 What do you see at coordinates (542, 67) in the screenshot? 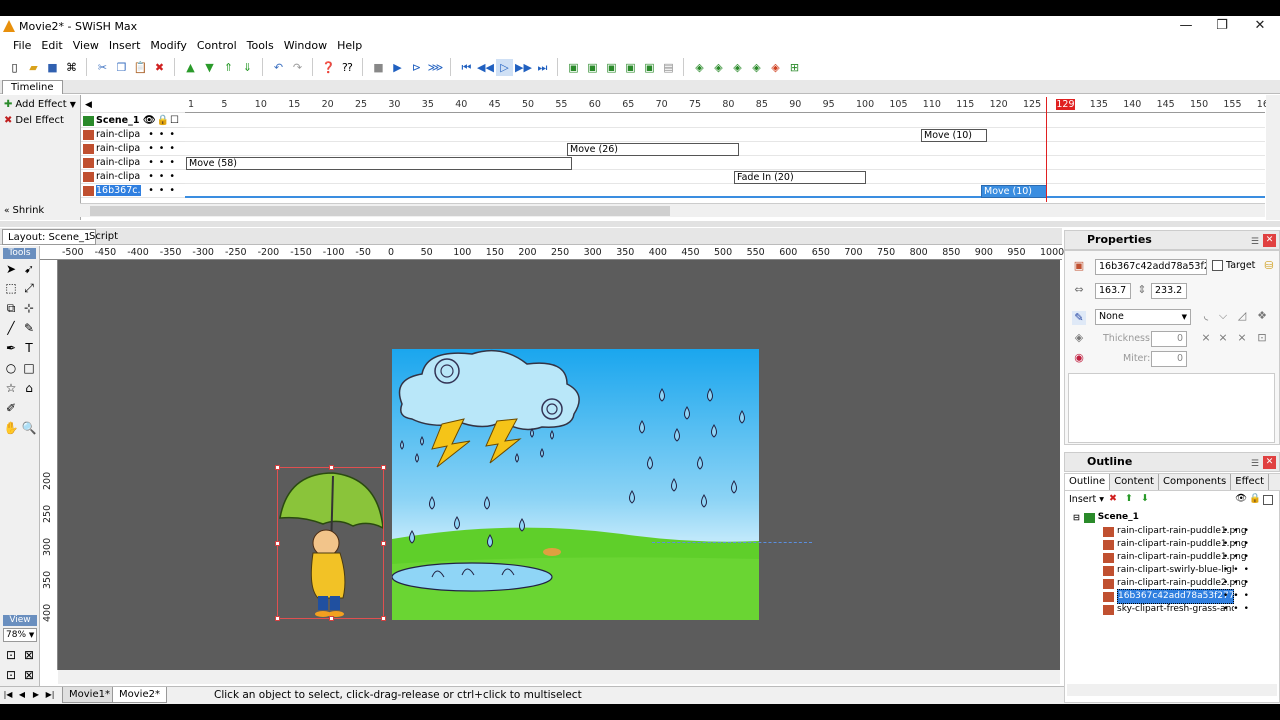
I see `last-frame-icon: ⏭` at bounding box center [542, 67].